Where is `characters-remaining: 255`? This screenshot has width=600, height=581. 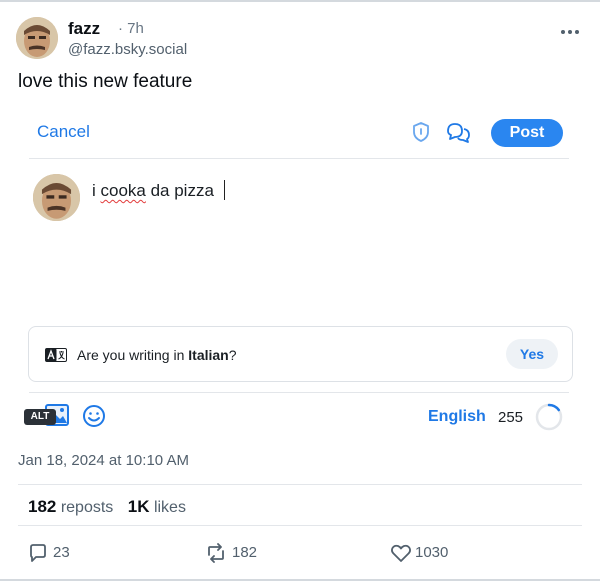
characters-remaining: 255 is located at coordinates (511, 417).